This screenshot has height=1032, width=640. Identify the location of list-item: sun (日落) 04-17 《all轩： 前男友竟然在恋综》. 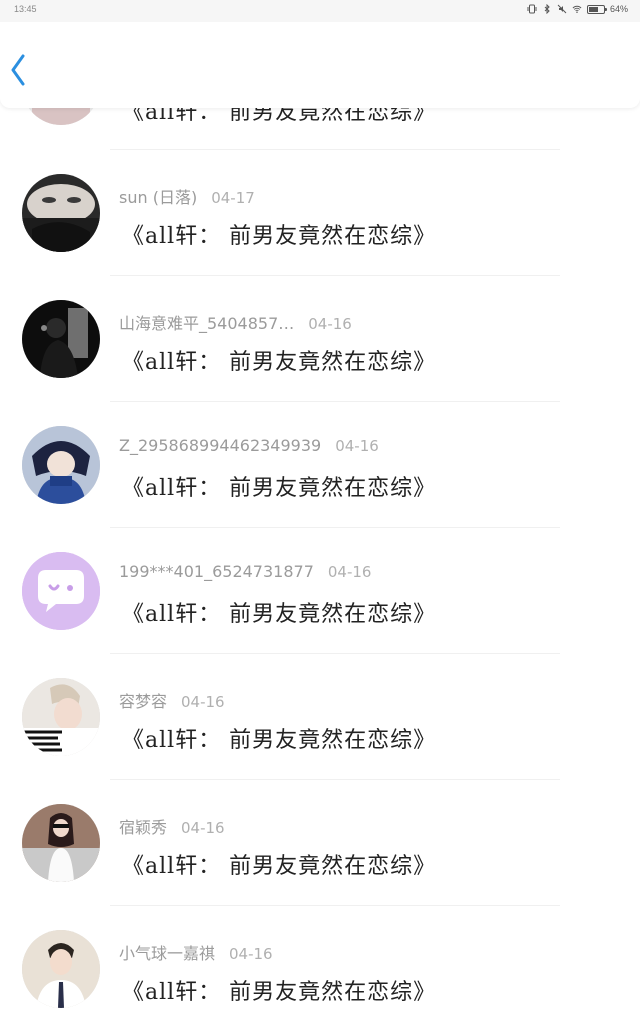
(320, 213).